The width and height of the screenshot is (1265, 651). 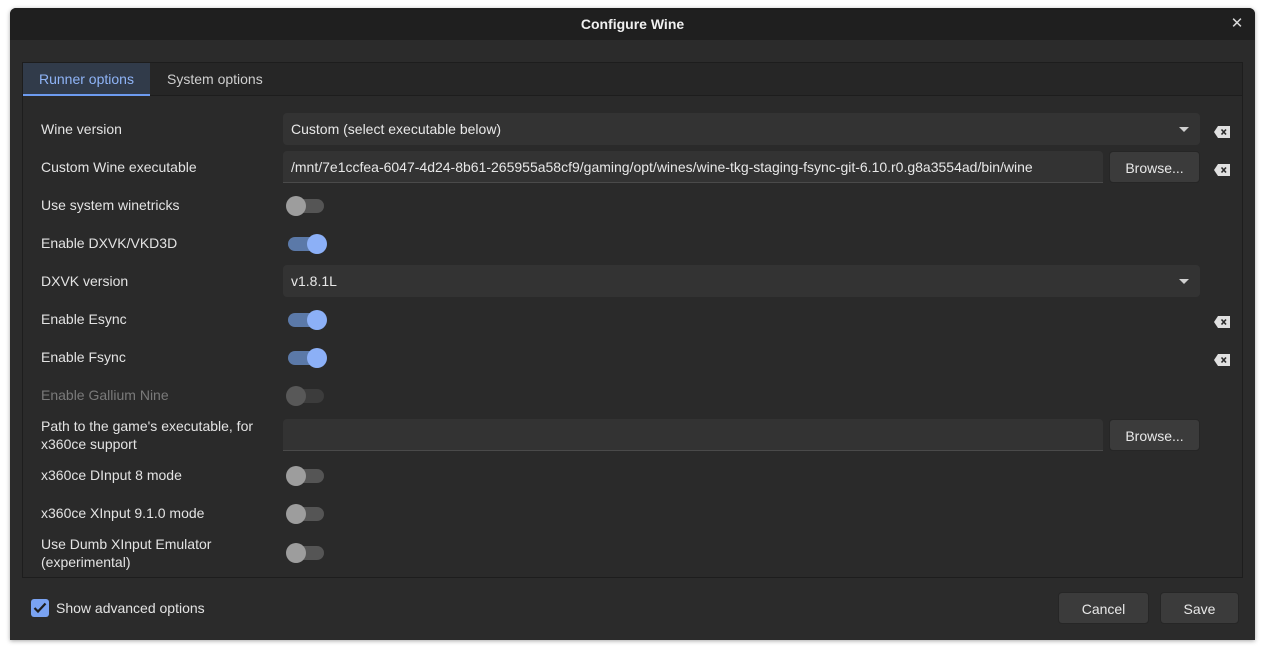 I want to click on dxvk-version-value: v1.8.1L, so click(x=314, y=281).